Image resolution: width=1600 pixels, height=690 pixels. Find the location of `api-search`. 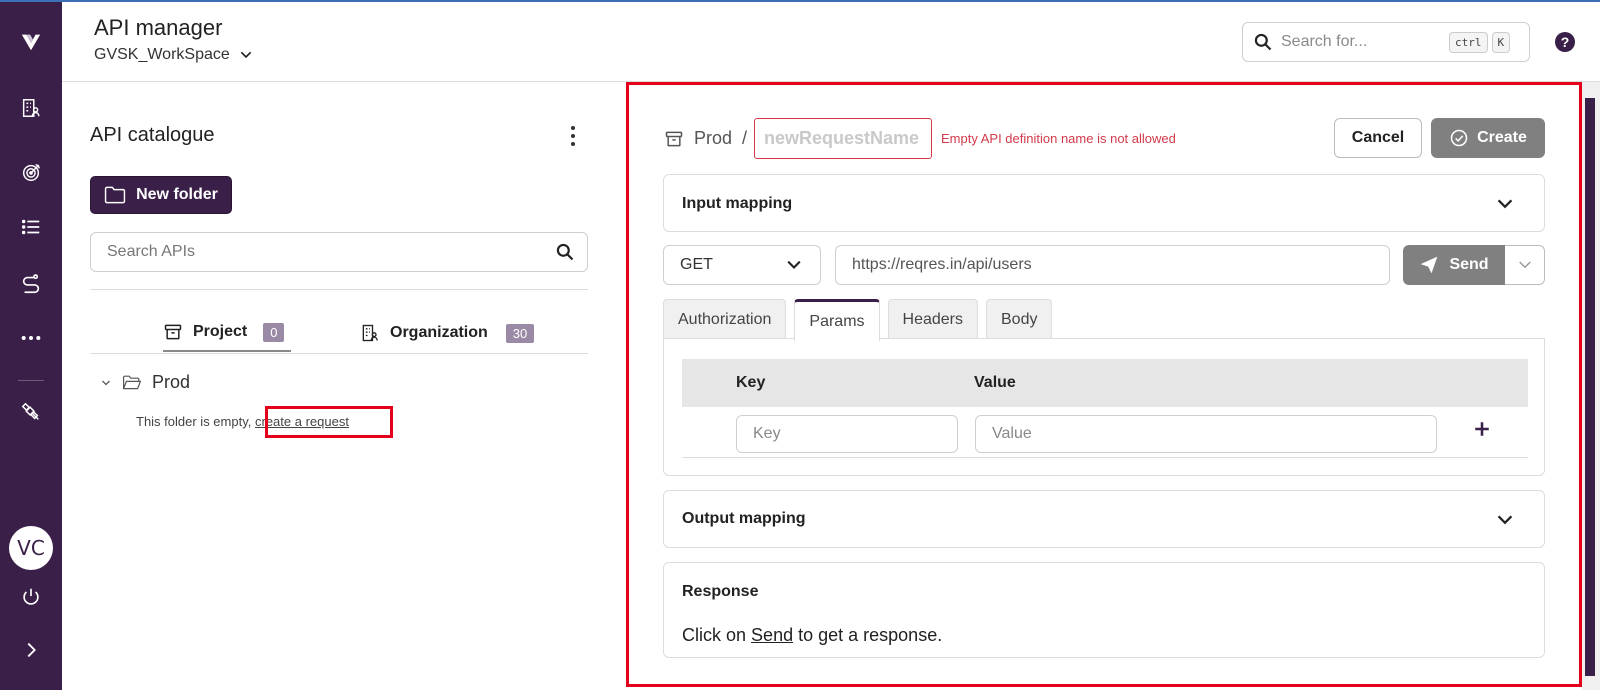

api-search is located at coordinates (339, 252).